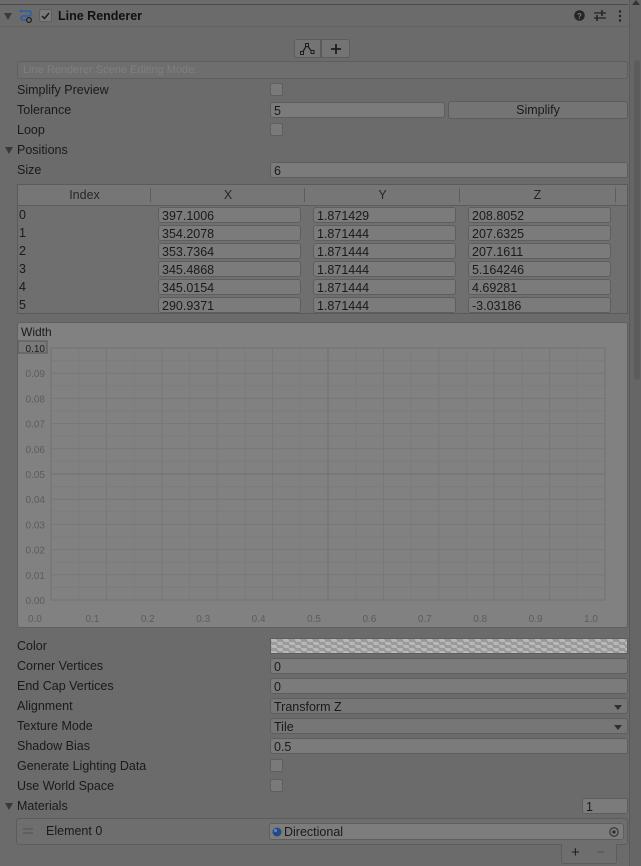  I want to click on end-cap-vertices-label: End Cap Vertices, so click(65, 686).